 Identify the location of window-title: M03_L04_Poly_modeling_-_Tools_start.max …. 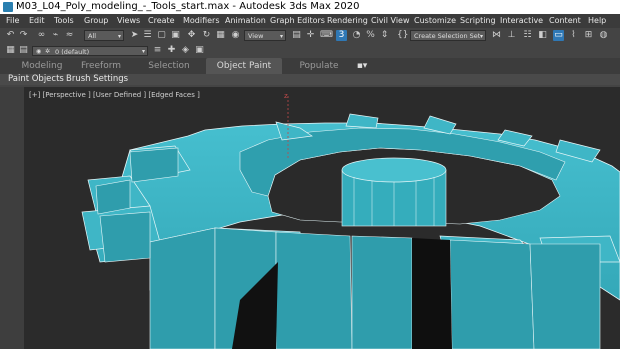
(188, 6).